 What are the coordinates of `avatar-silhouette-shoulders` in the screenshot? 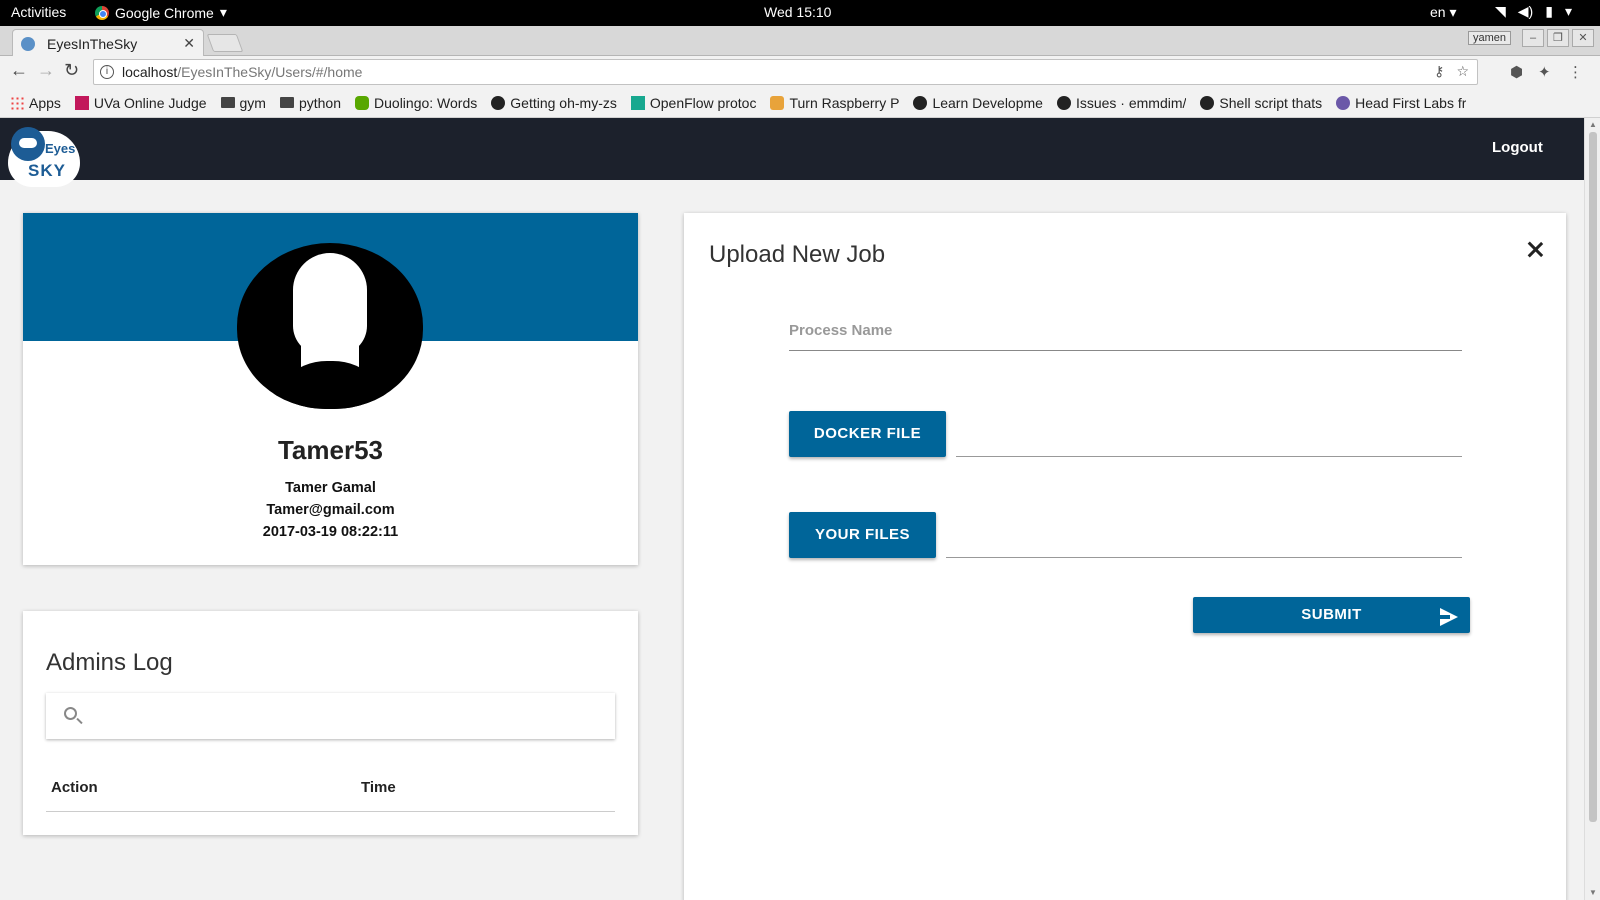 It's located at (330, 385).